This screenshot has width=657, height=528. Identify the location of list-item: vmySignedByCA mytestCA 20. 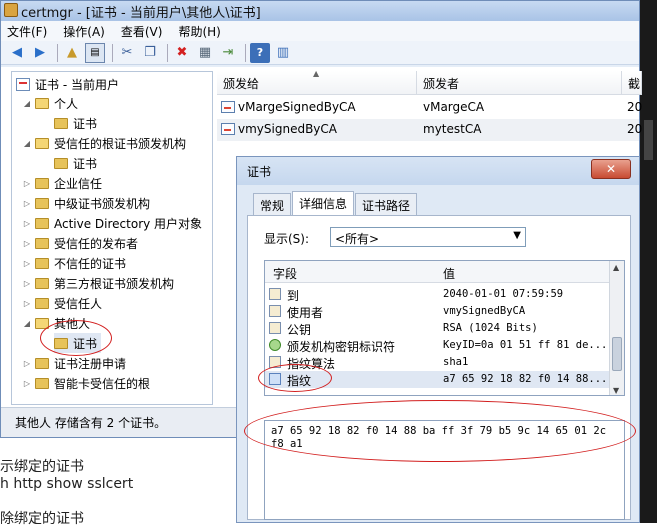
(429, 130).